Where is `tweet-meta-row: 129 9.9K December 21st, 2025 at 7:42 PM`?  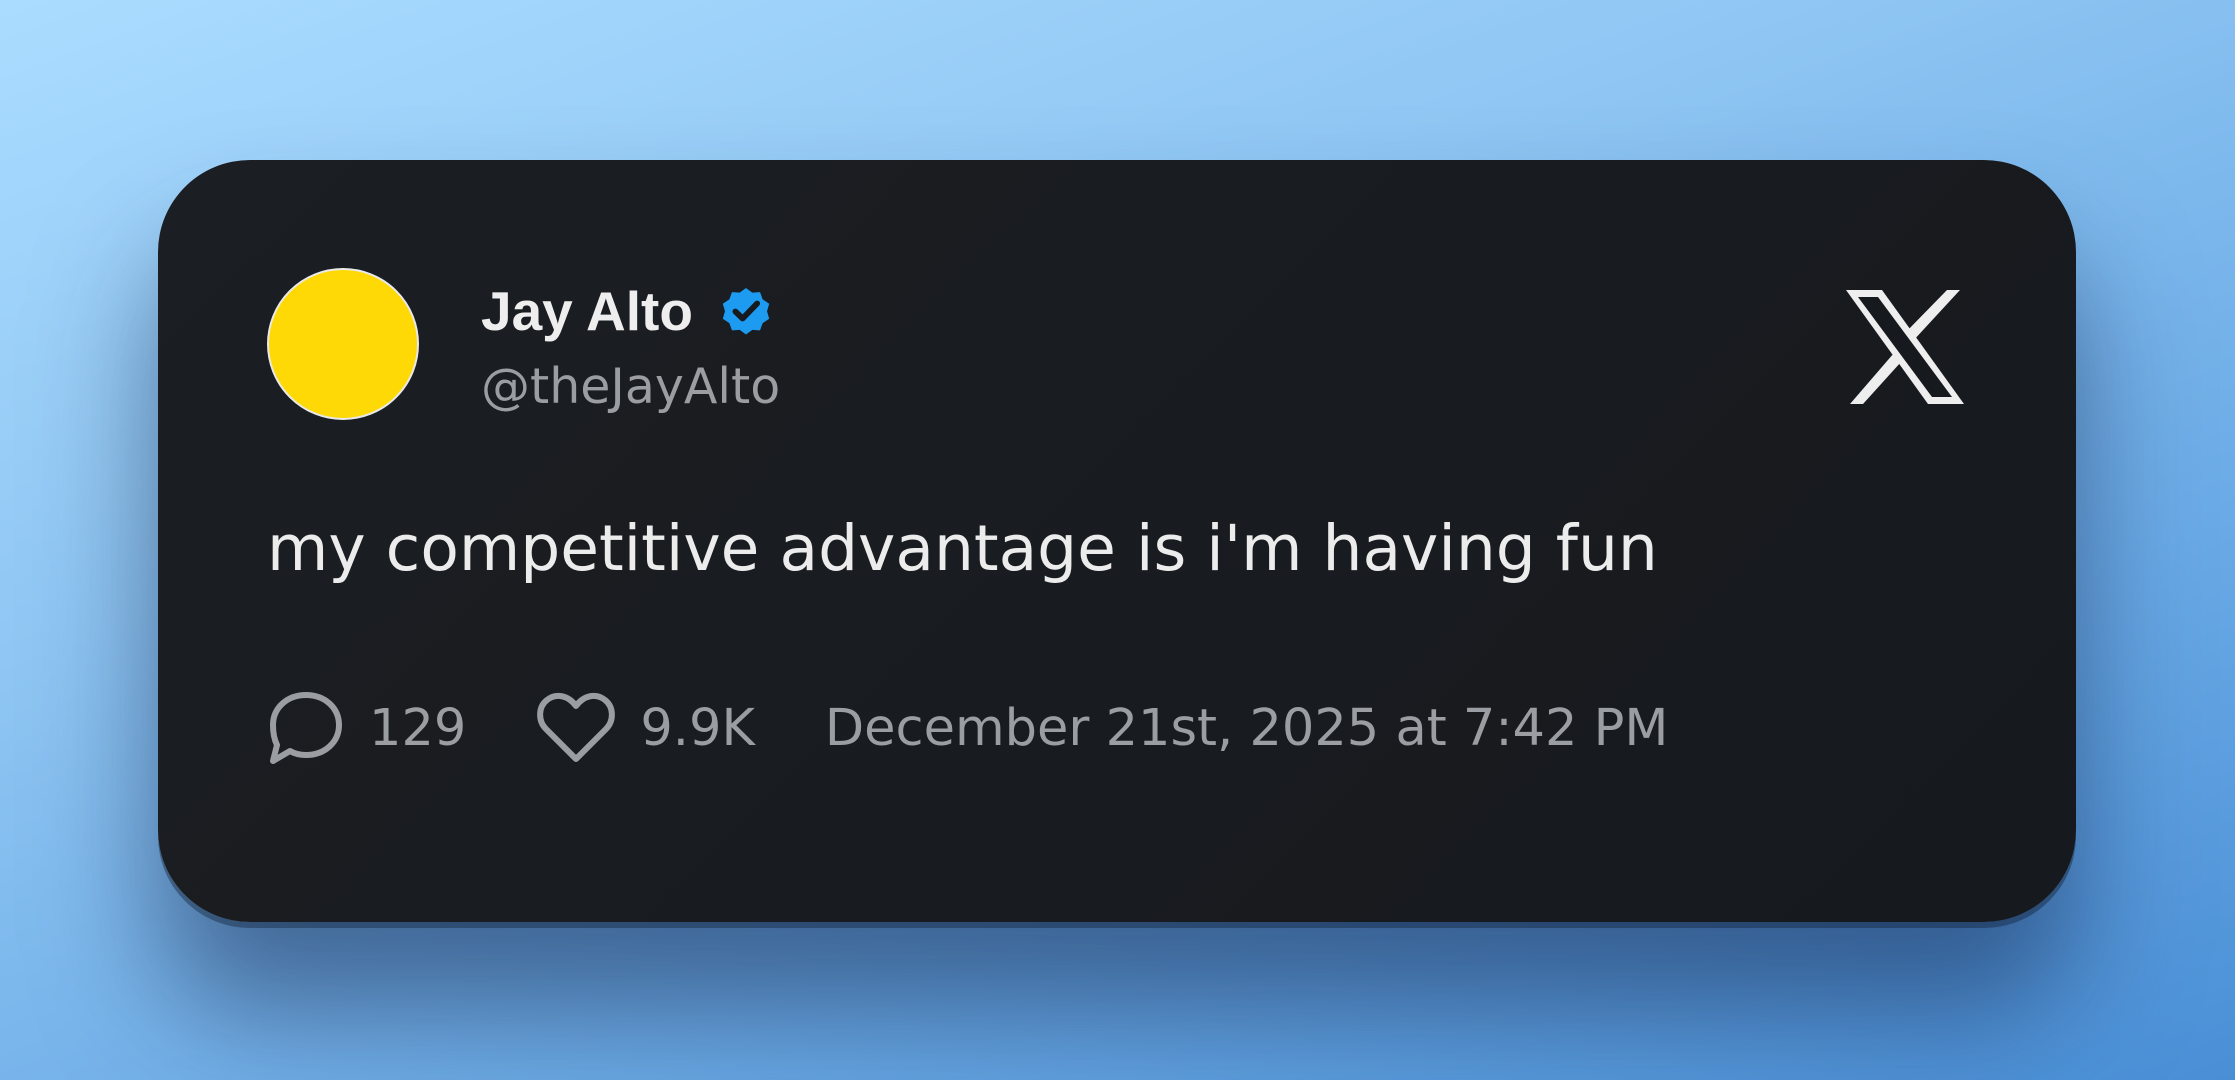 tweet-meta-row: 129 9.9K December 21st, 2025 at 7:42 PM is located at coordinates (967, 728).